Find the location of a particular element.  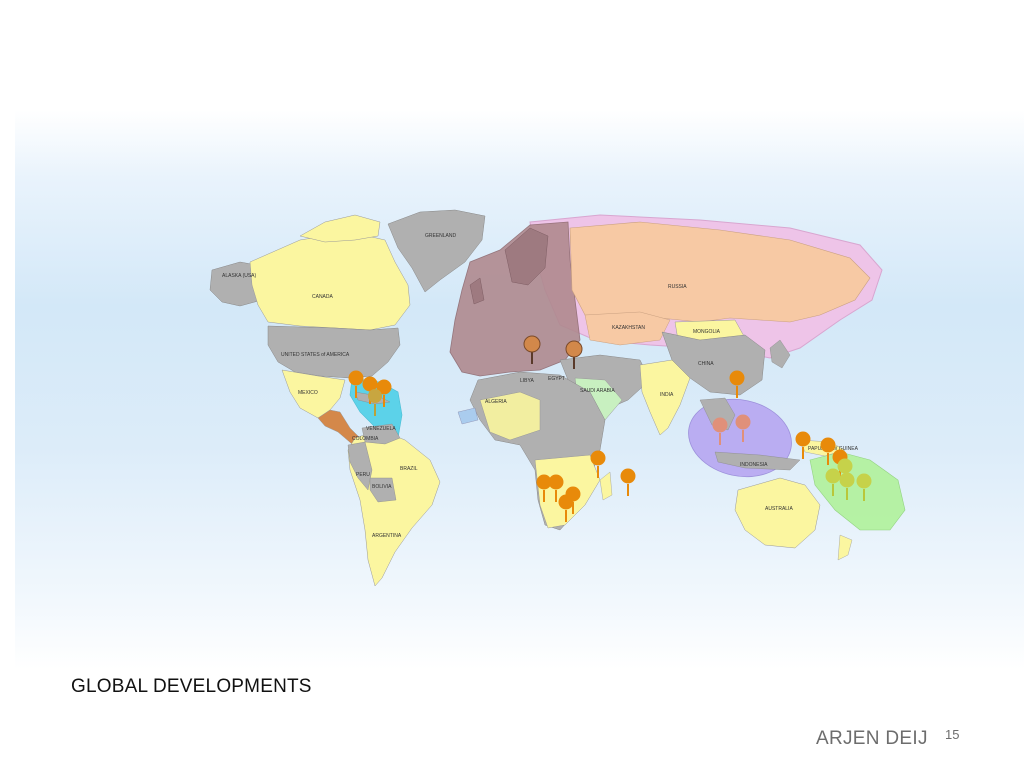

label-venezuela: VENEZUELA is located at coordinates (381, 429).